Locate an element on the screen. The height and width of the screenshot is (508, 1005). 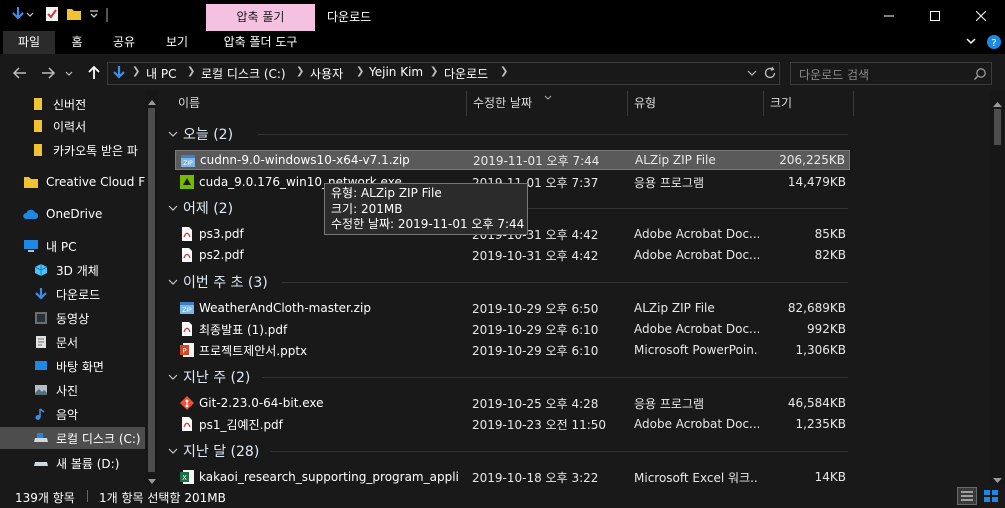
file-name: 프로젝트제안서.pptx is located at coordinates (253, 350).